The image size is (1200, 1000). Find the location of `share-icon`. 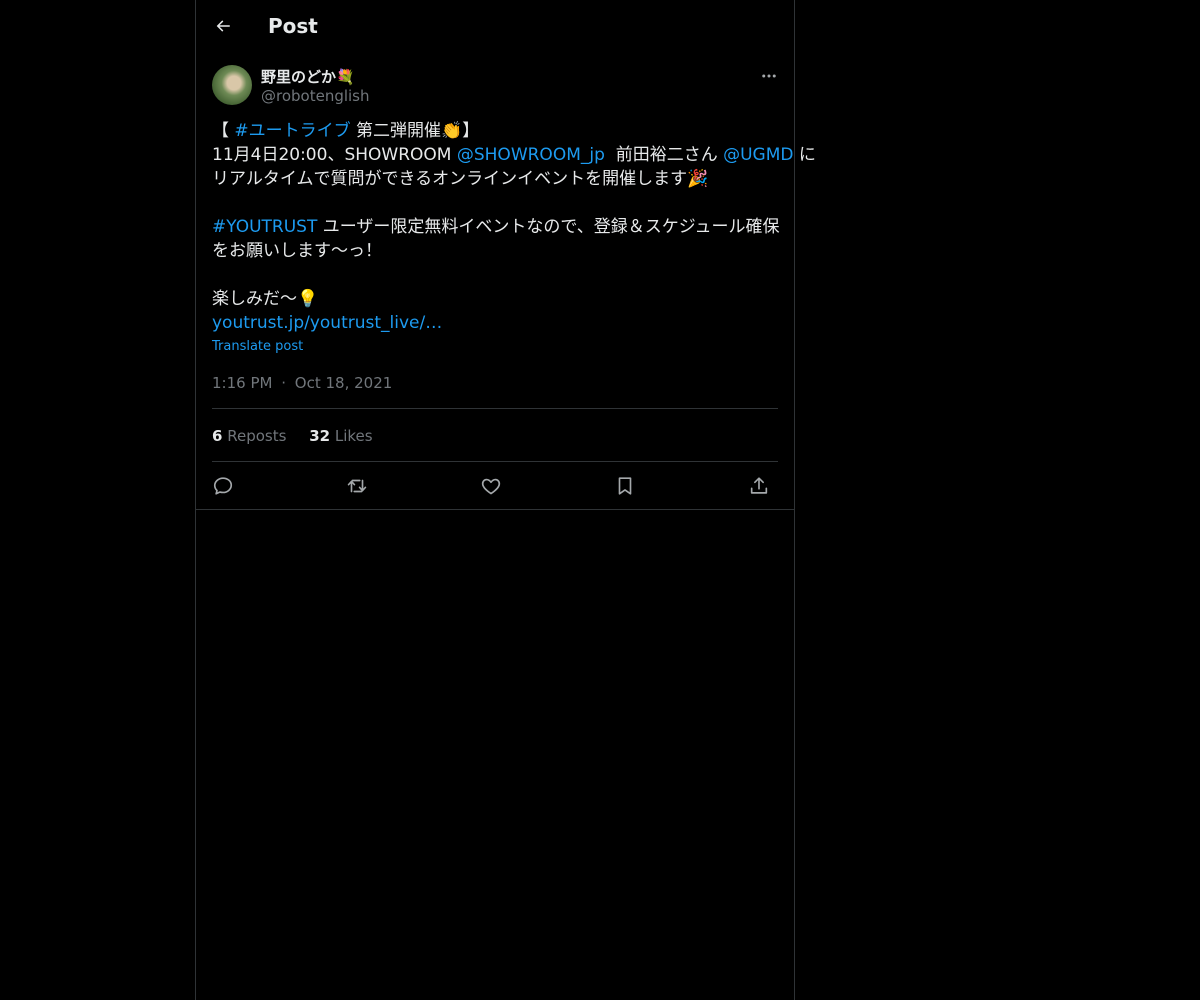

share-icon is located at coordinates (759, 486).